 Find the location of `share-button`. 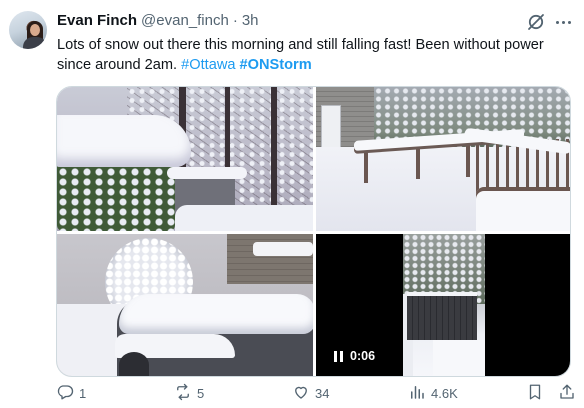

share-button is located at coordinates (567, 393).